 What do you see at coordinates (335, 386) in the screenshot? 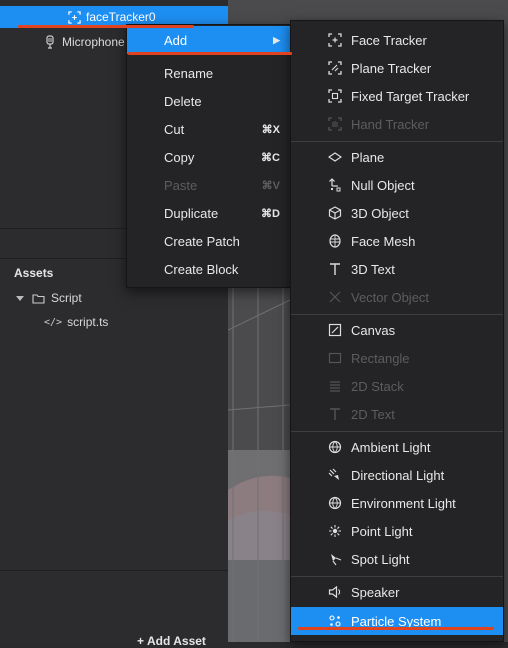
I see `stack-icon` at bounding box center [335, 386].